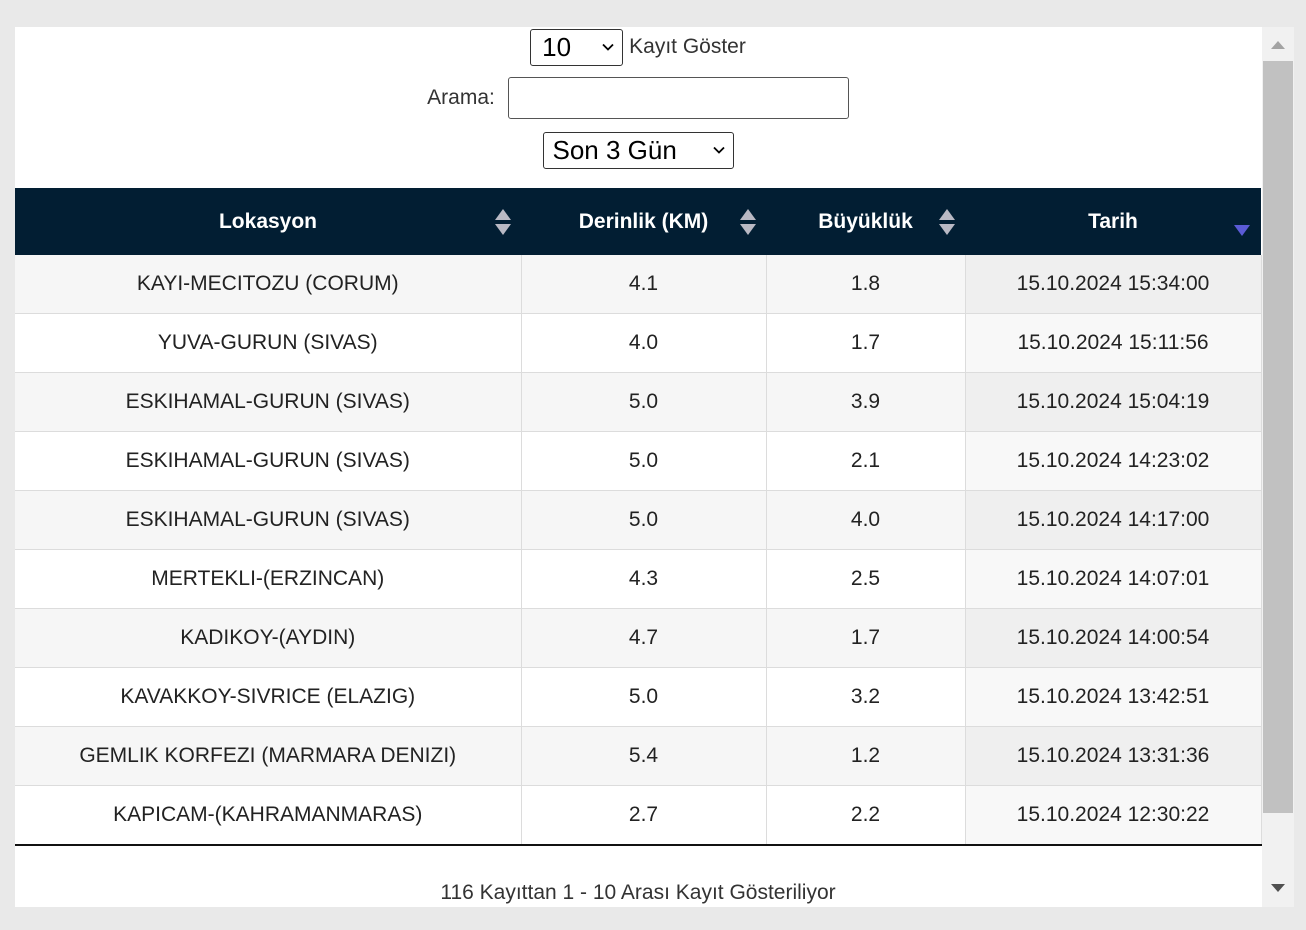  I want to click on search-input, so click(678, 98).